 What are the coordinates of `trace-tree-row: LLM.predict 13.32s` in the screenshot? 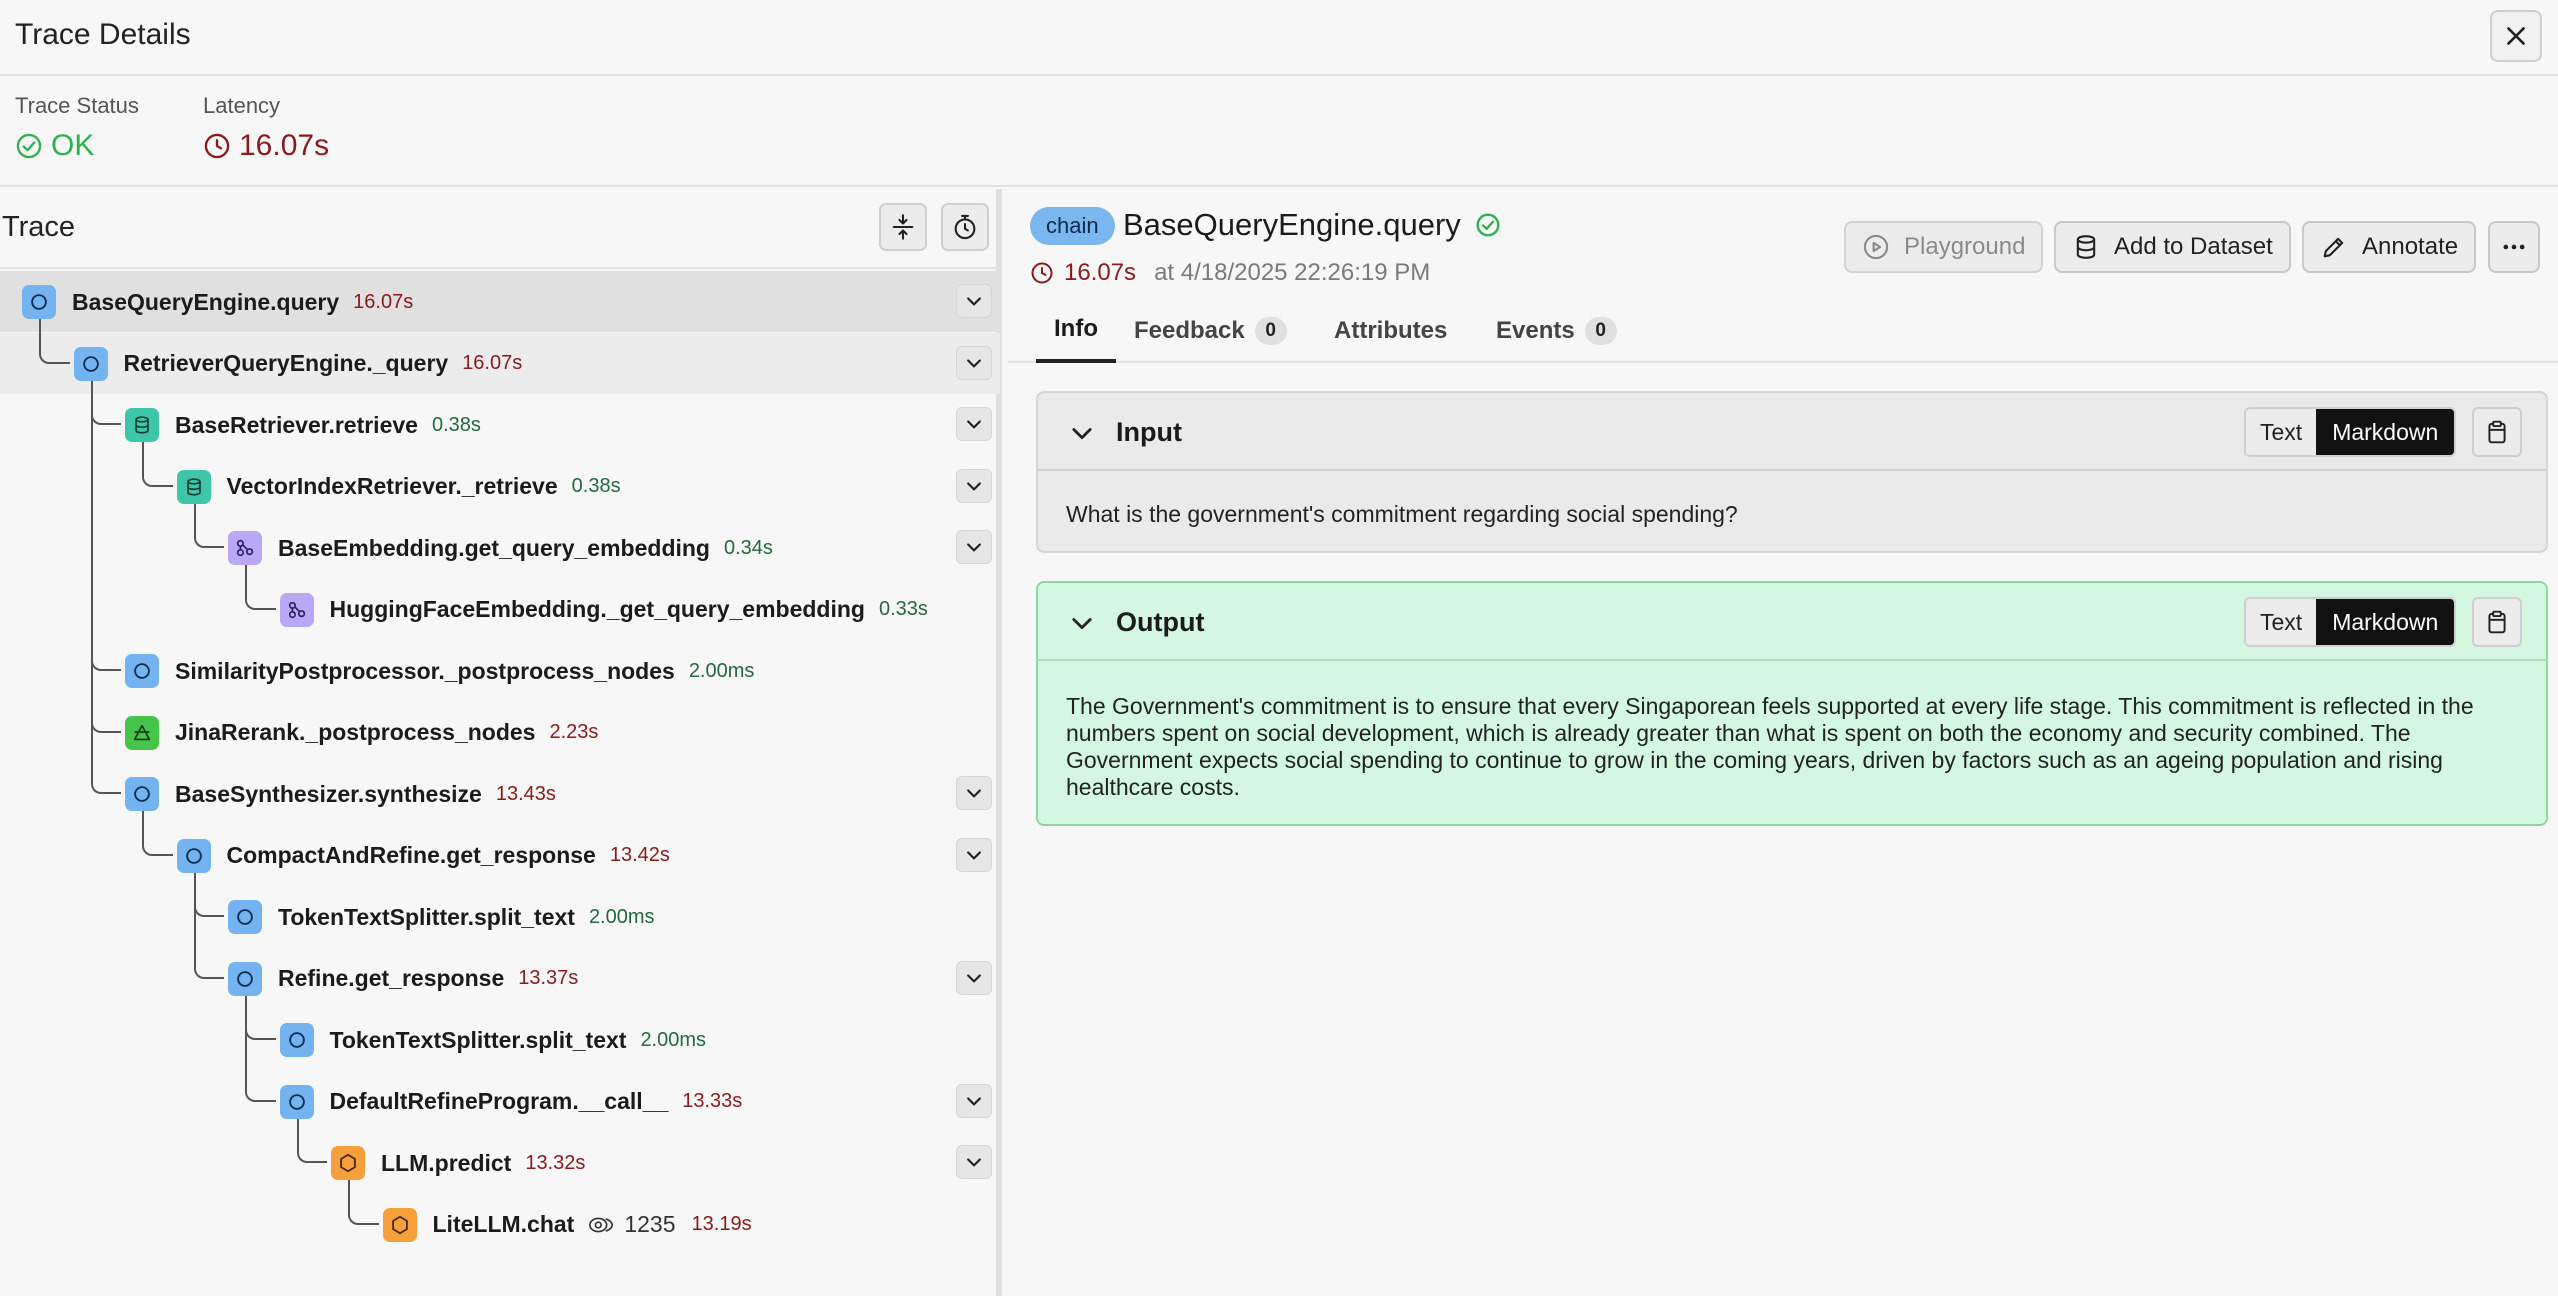 It's located at (500, 1155).